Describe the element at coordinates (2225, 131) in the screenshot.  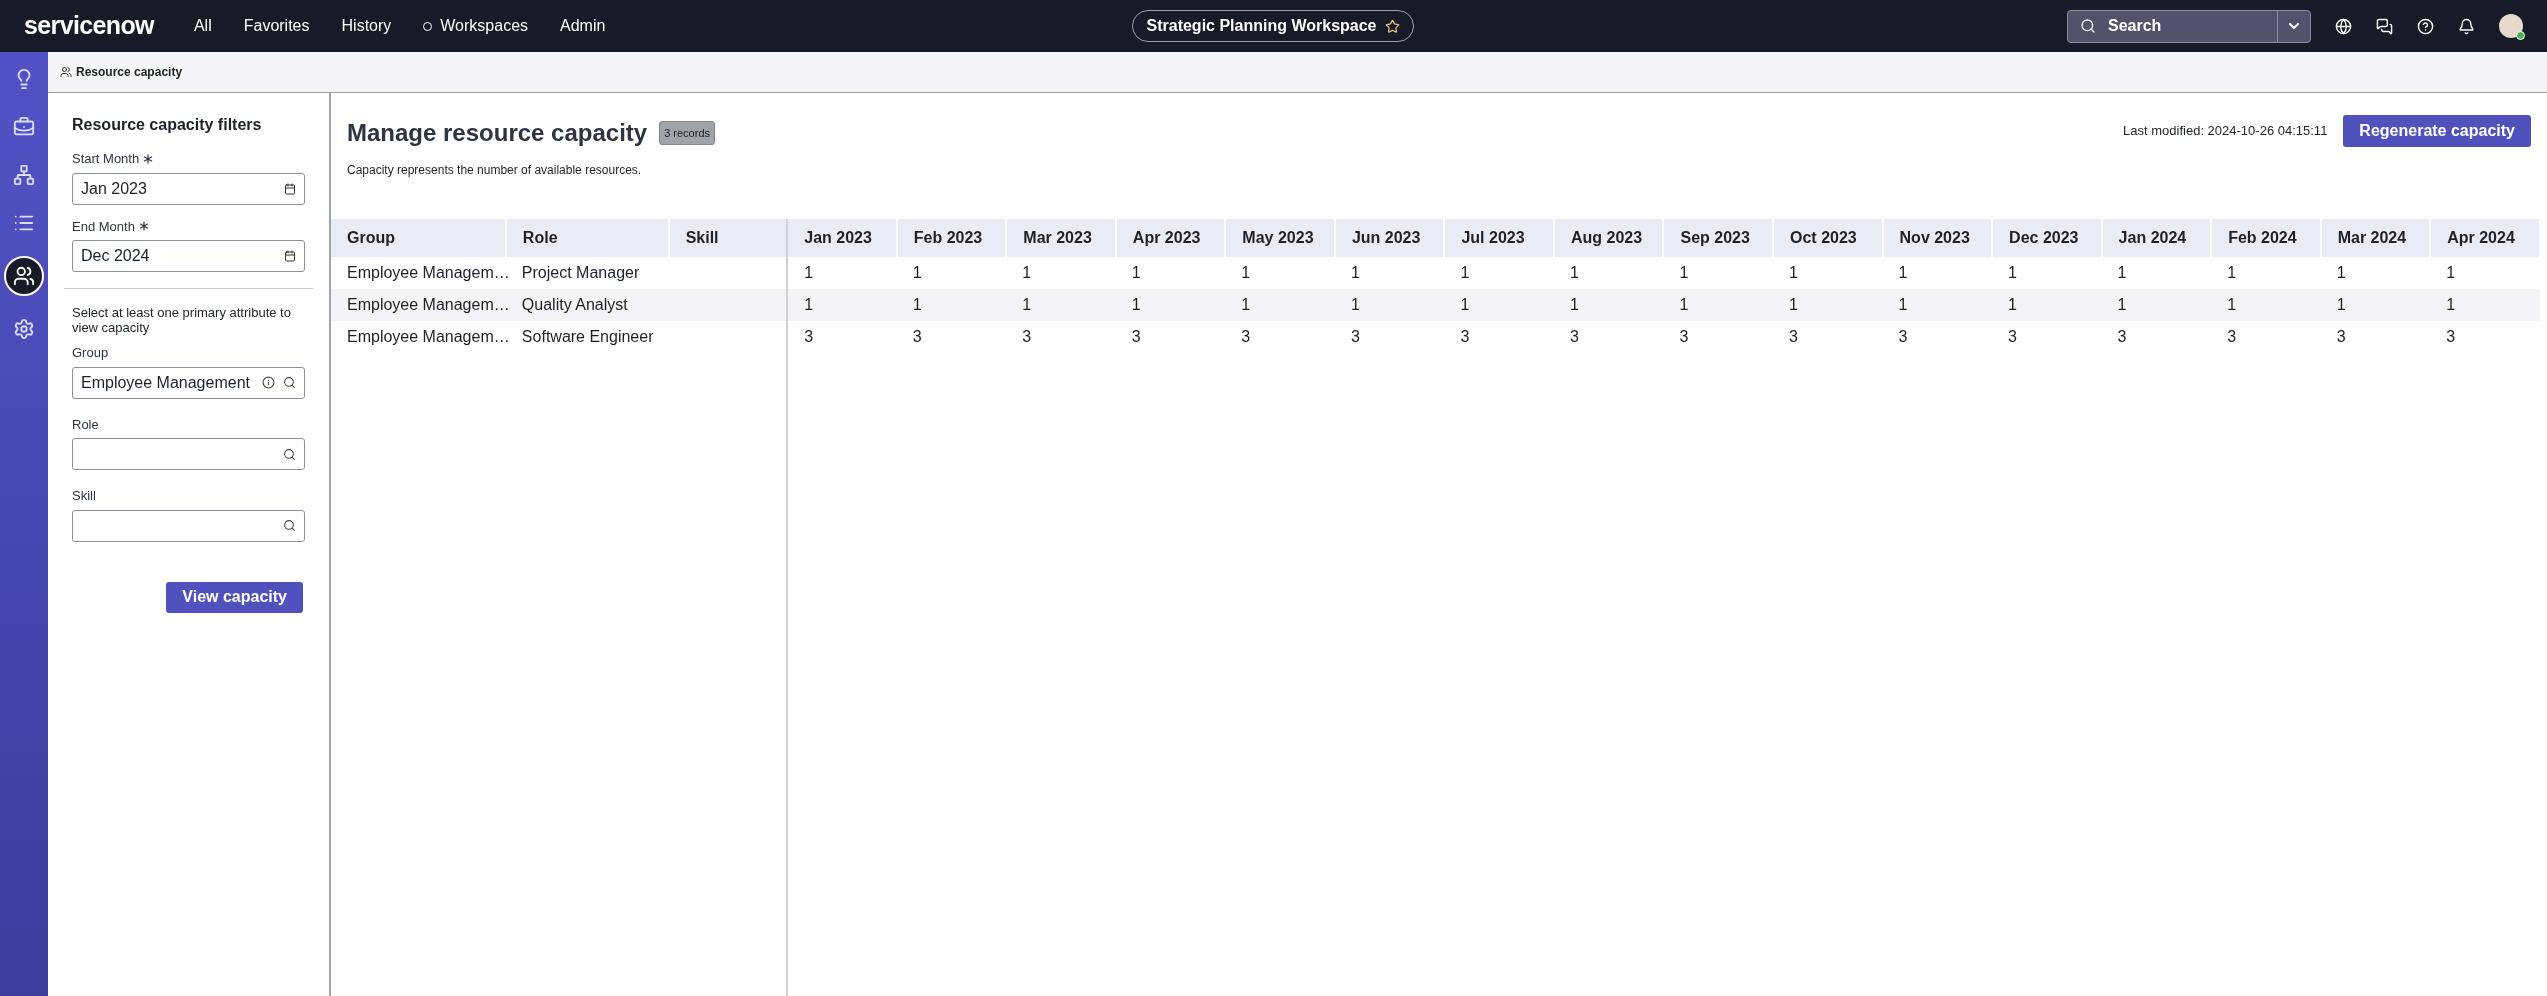
I see `last-modified: Last modified: 2024-10-26 04:15:11` at that location.